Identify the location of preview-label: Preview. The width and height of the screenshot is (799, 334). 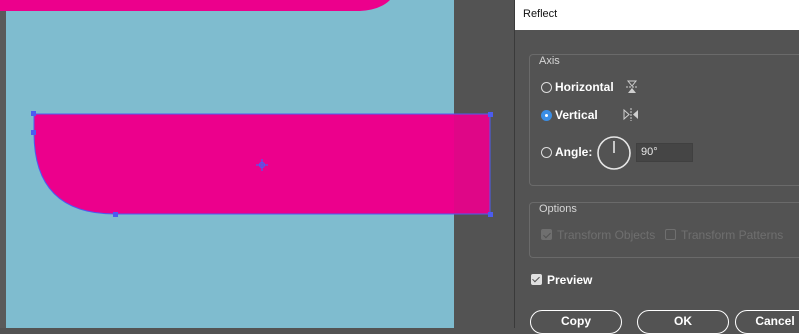
(569, 280).